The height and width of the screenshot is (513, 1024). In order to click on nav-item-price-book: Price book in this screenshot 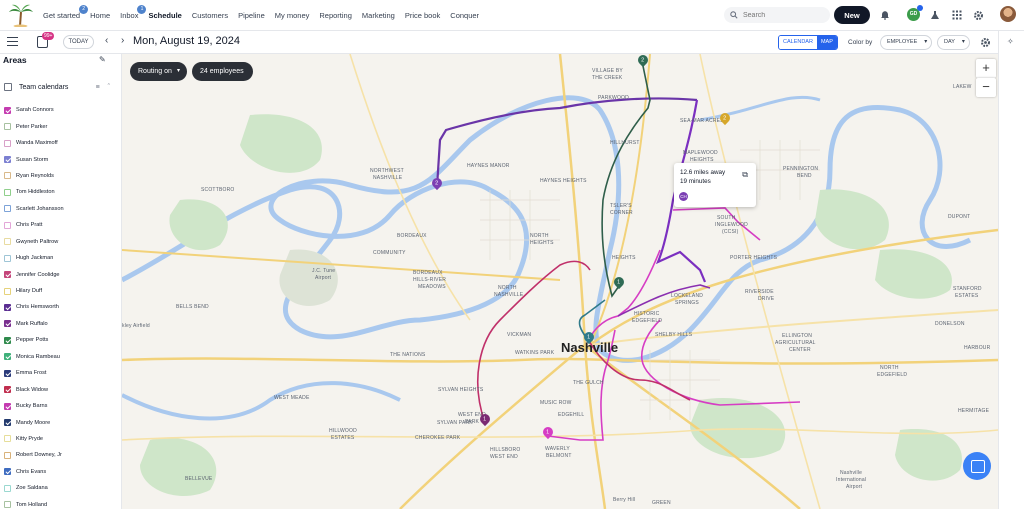, I will do `click(422, 15)`.